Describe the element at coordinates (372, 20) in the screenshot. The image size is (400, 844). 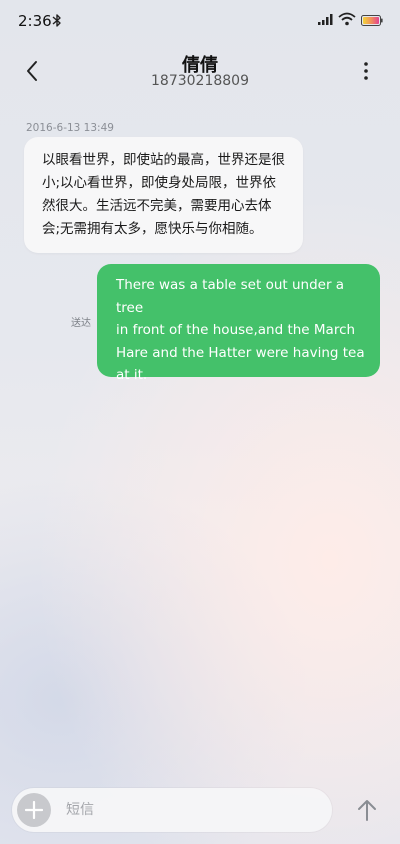
I see `battery-icon` at that location.